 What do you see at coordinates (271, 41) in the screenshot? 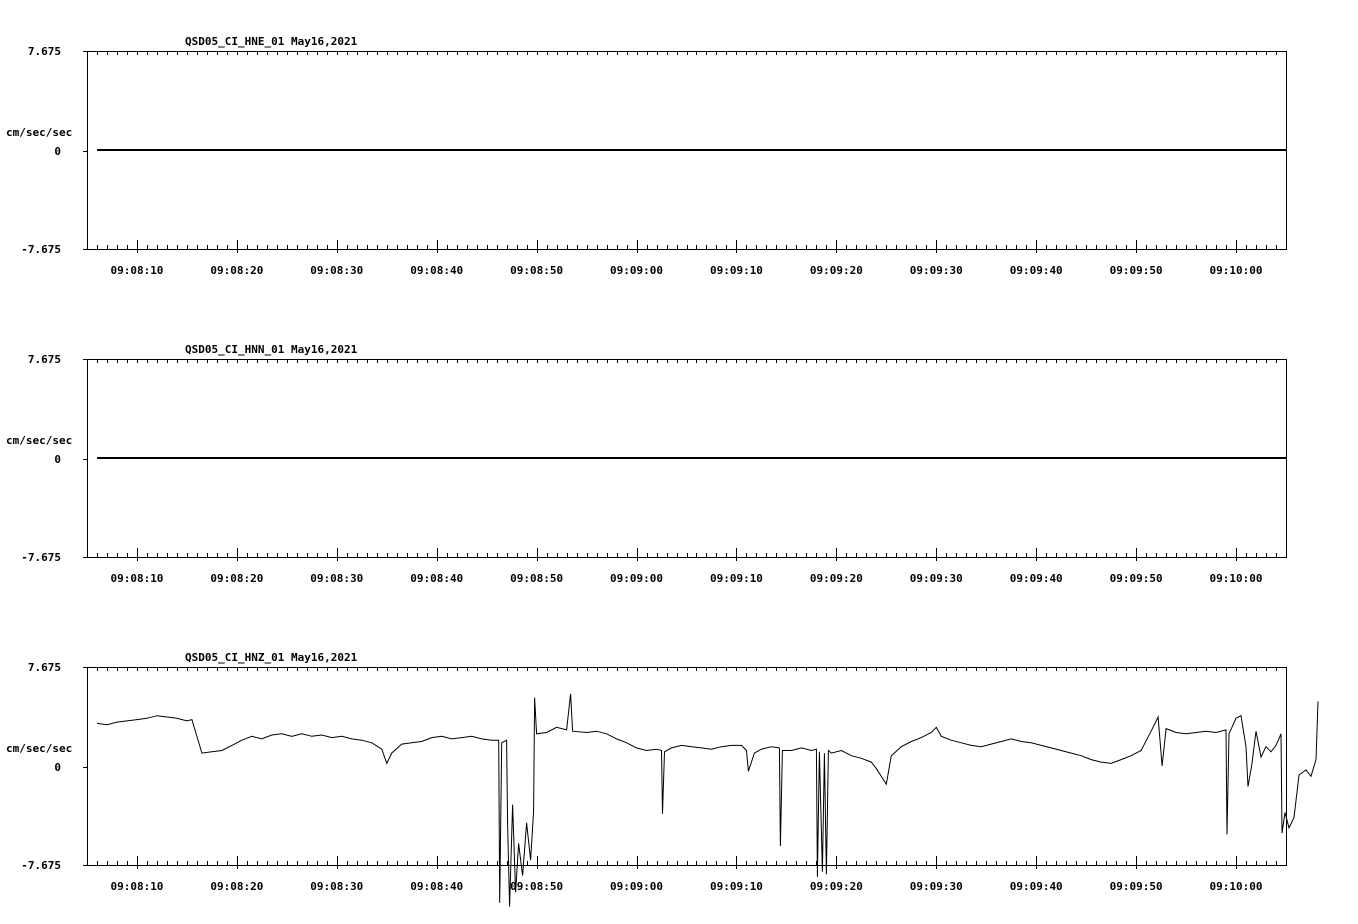
I see `chart-title: QSD05_CI_HNE_01 May16,2021` at bounding box center [271, 41].